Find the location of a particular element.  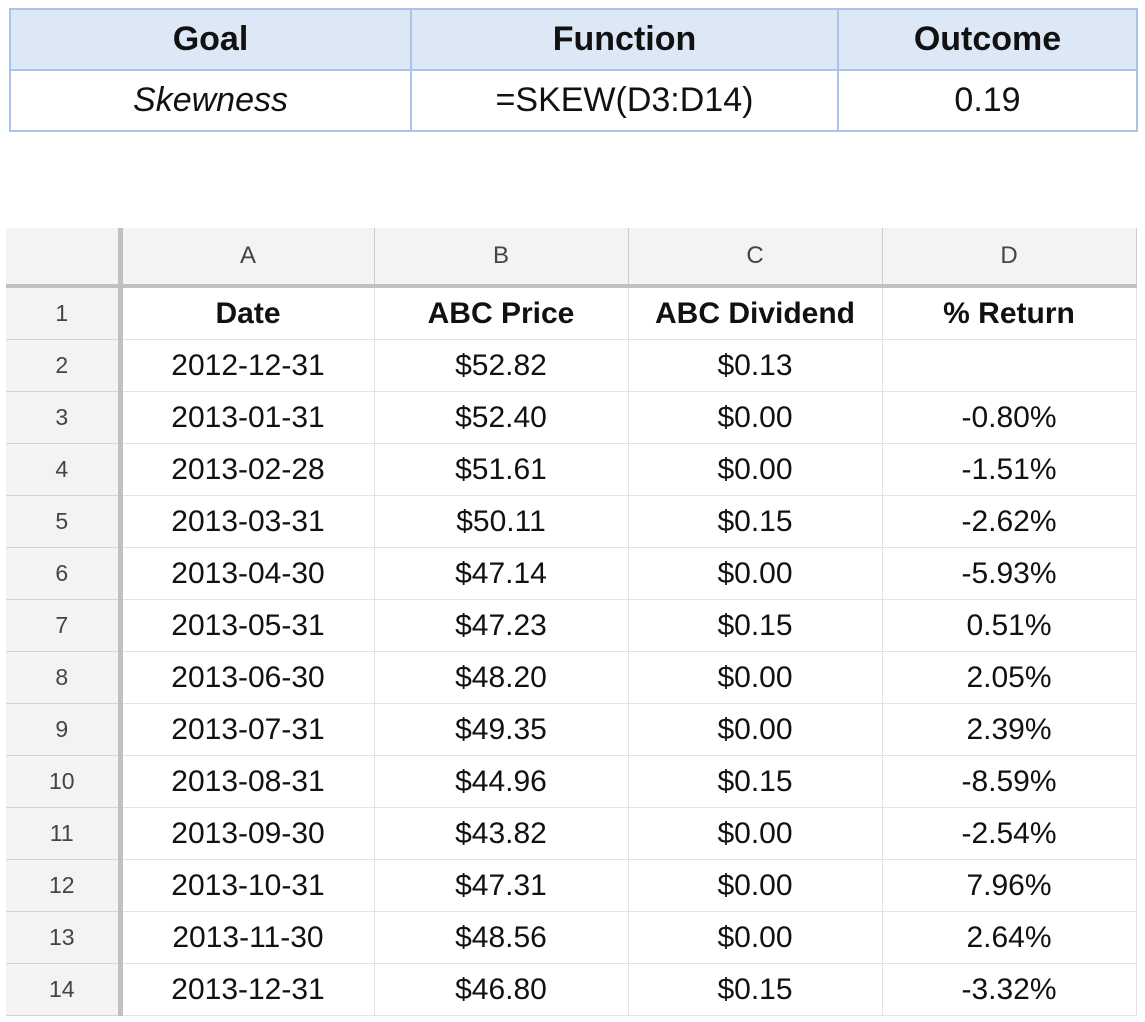

cell-c11: $0.00 is located at coordinates (755, 833).